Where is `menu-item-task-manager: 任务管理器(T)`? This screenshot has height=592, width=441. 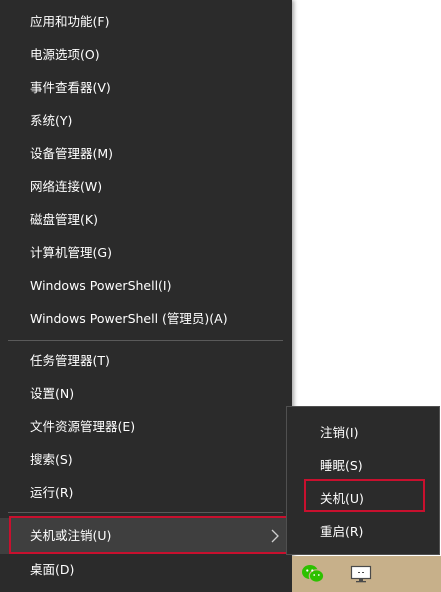 menu-item-task-manager: 任务管理器(T) is located at coordinates (146, 360).